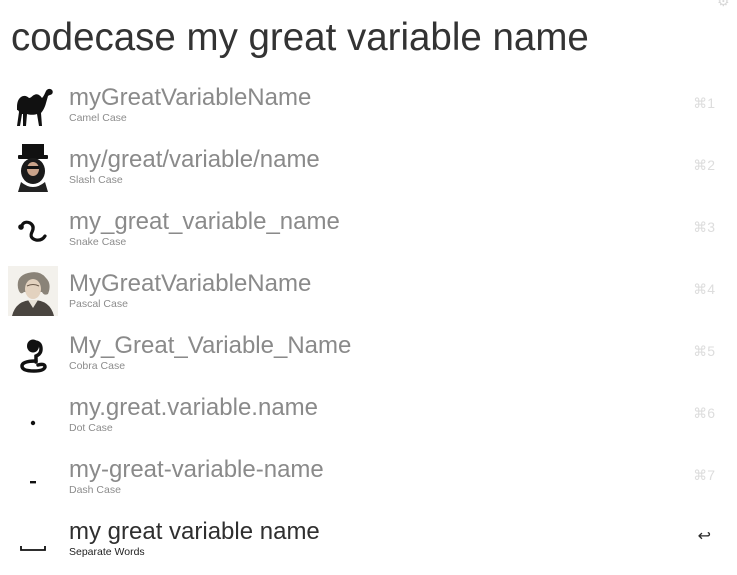  Describe the element at coordinates (361, 38) in the screenshot. I see `search-query-input: codecase my great variable name` at that location.